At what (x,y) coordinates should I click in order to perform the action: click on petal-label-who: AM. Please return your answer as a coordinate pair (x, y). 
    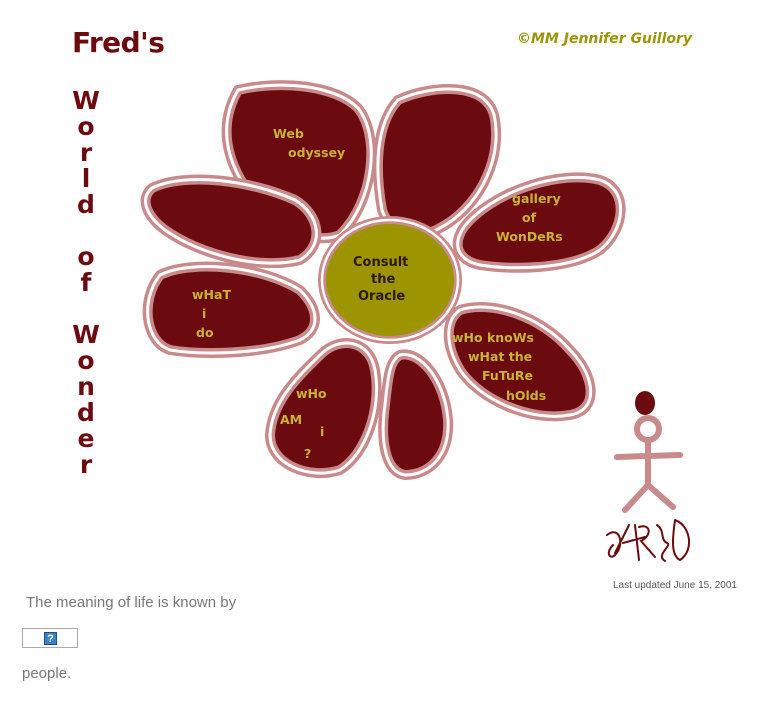
    Looking at the image, I should click on (291, 419).